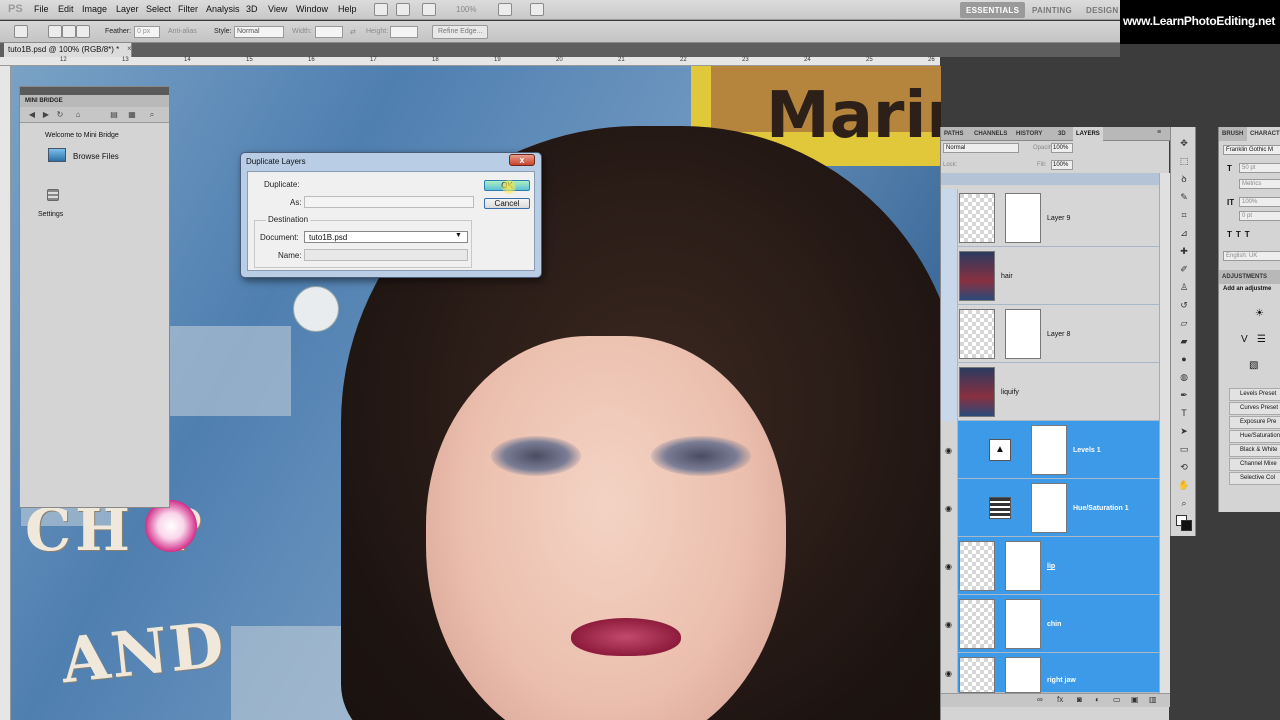  I want to click on as-input, so click(389, 202).